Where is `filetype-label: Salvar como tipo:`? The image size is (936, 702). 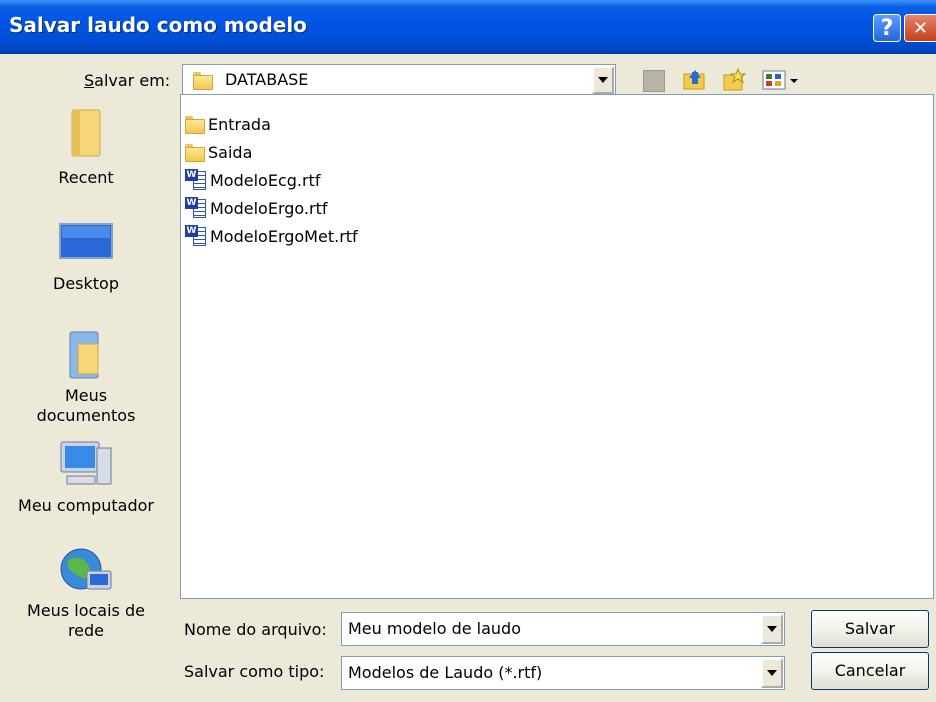
filetype-label: Salvar como tipo: is located at coordinates (254, 671).